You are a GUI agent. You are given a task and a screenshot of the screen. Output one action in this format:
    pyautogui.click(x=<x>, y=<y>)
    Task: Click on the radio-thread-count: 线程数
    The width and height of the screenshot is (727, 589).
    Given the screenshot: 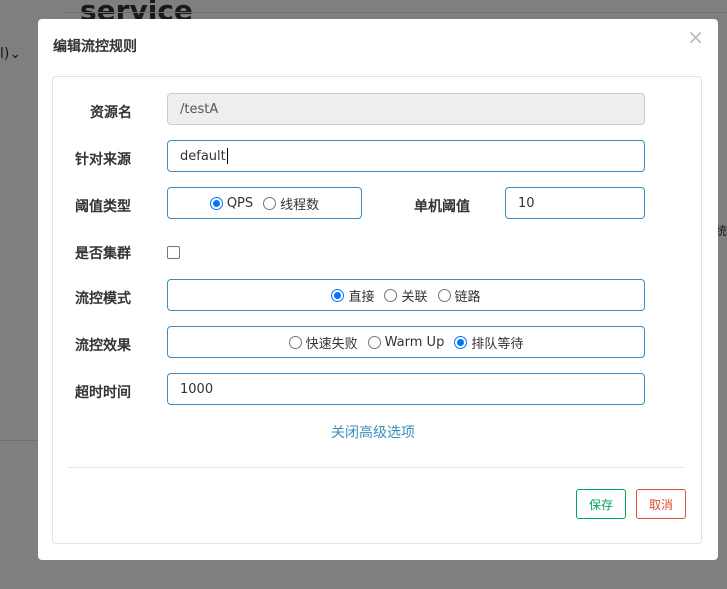 What is the action you would take?
    pyautogui.click(x=291, y=203)
    